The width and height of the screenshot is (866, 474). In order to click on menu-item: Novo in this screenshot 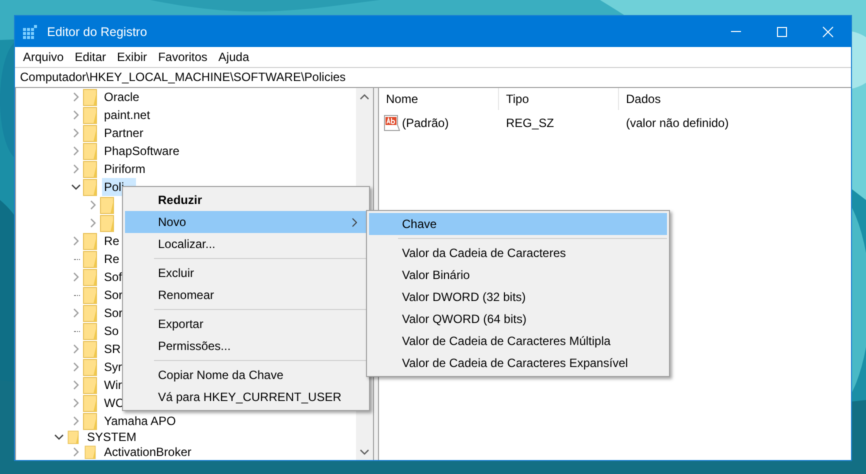, I will do `click(246, 222)`.